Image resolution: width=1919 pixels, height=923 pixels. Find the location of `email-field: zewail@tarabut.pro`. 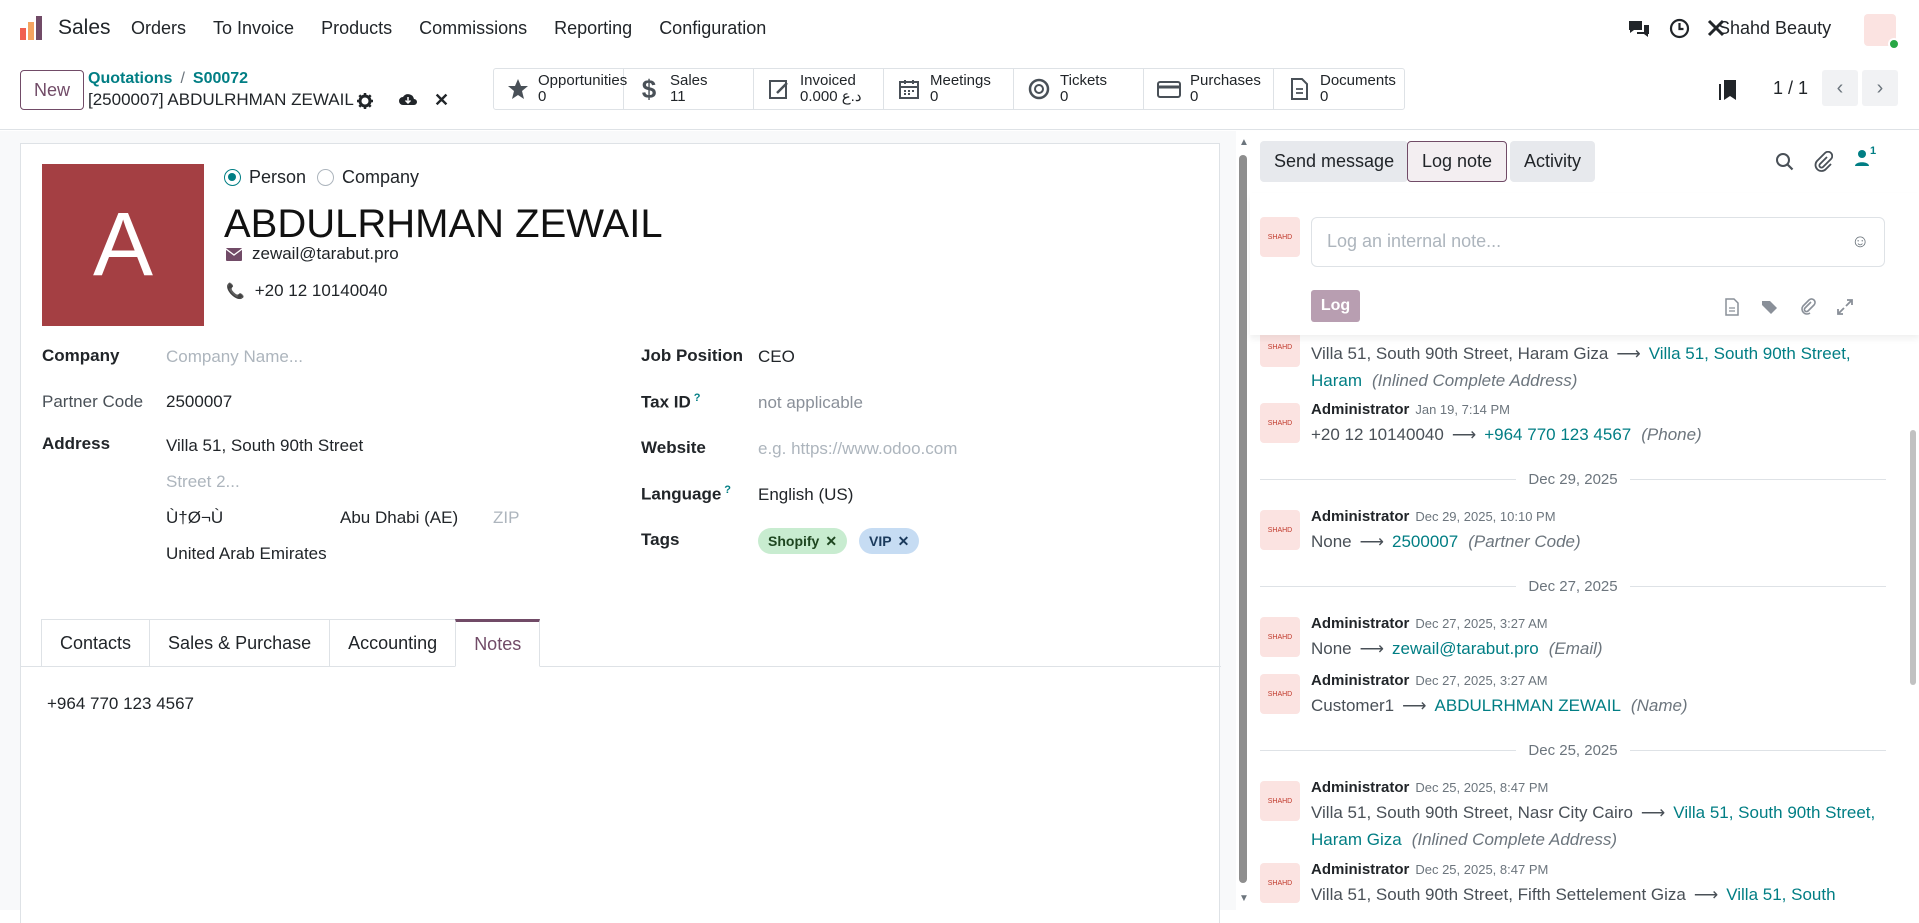

email-field: zewail@tarabut.pro is located at coordinates (325, 254).